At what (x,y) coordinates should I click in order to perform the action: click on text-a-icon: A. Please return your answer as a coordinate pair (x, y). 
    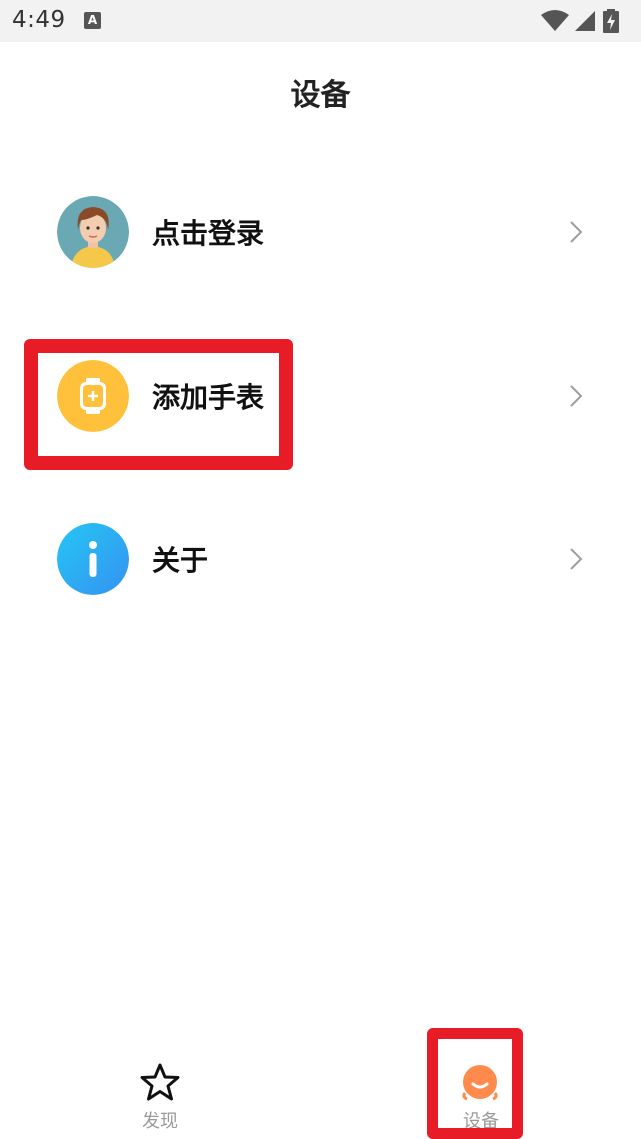
    Looking at the image, I should click on (92, 20).